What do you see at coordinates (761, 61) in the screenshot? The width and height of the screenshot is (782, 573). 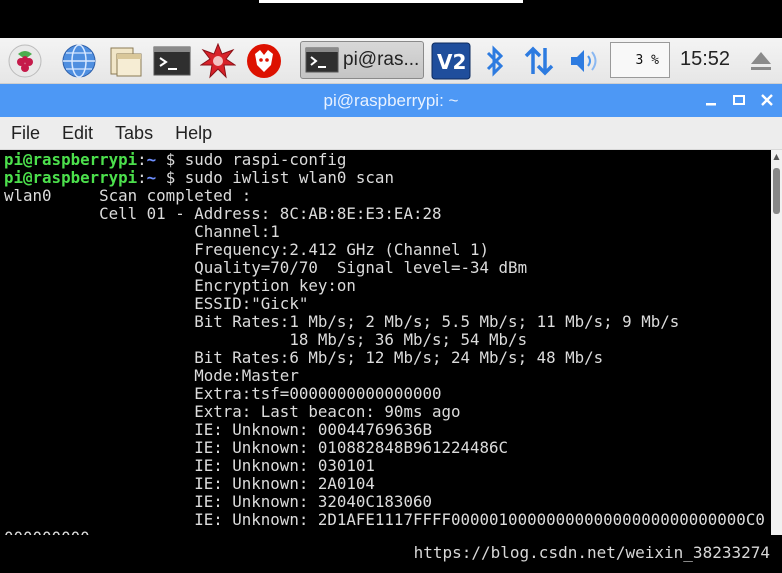 I see `eject-icon` at bounding box center [761, 61].